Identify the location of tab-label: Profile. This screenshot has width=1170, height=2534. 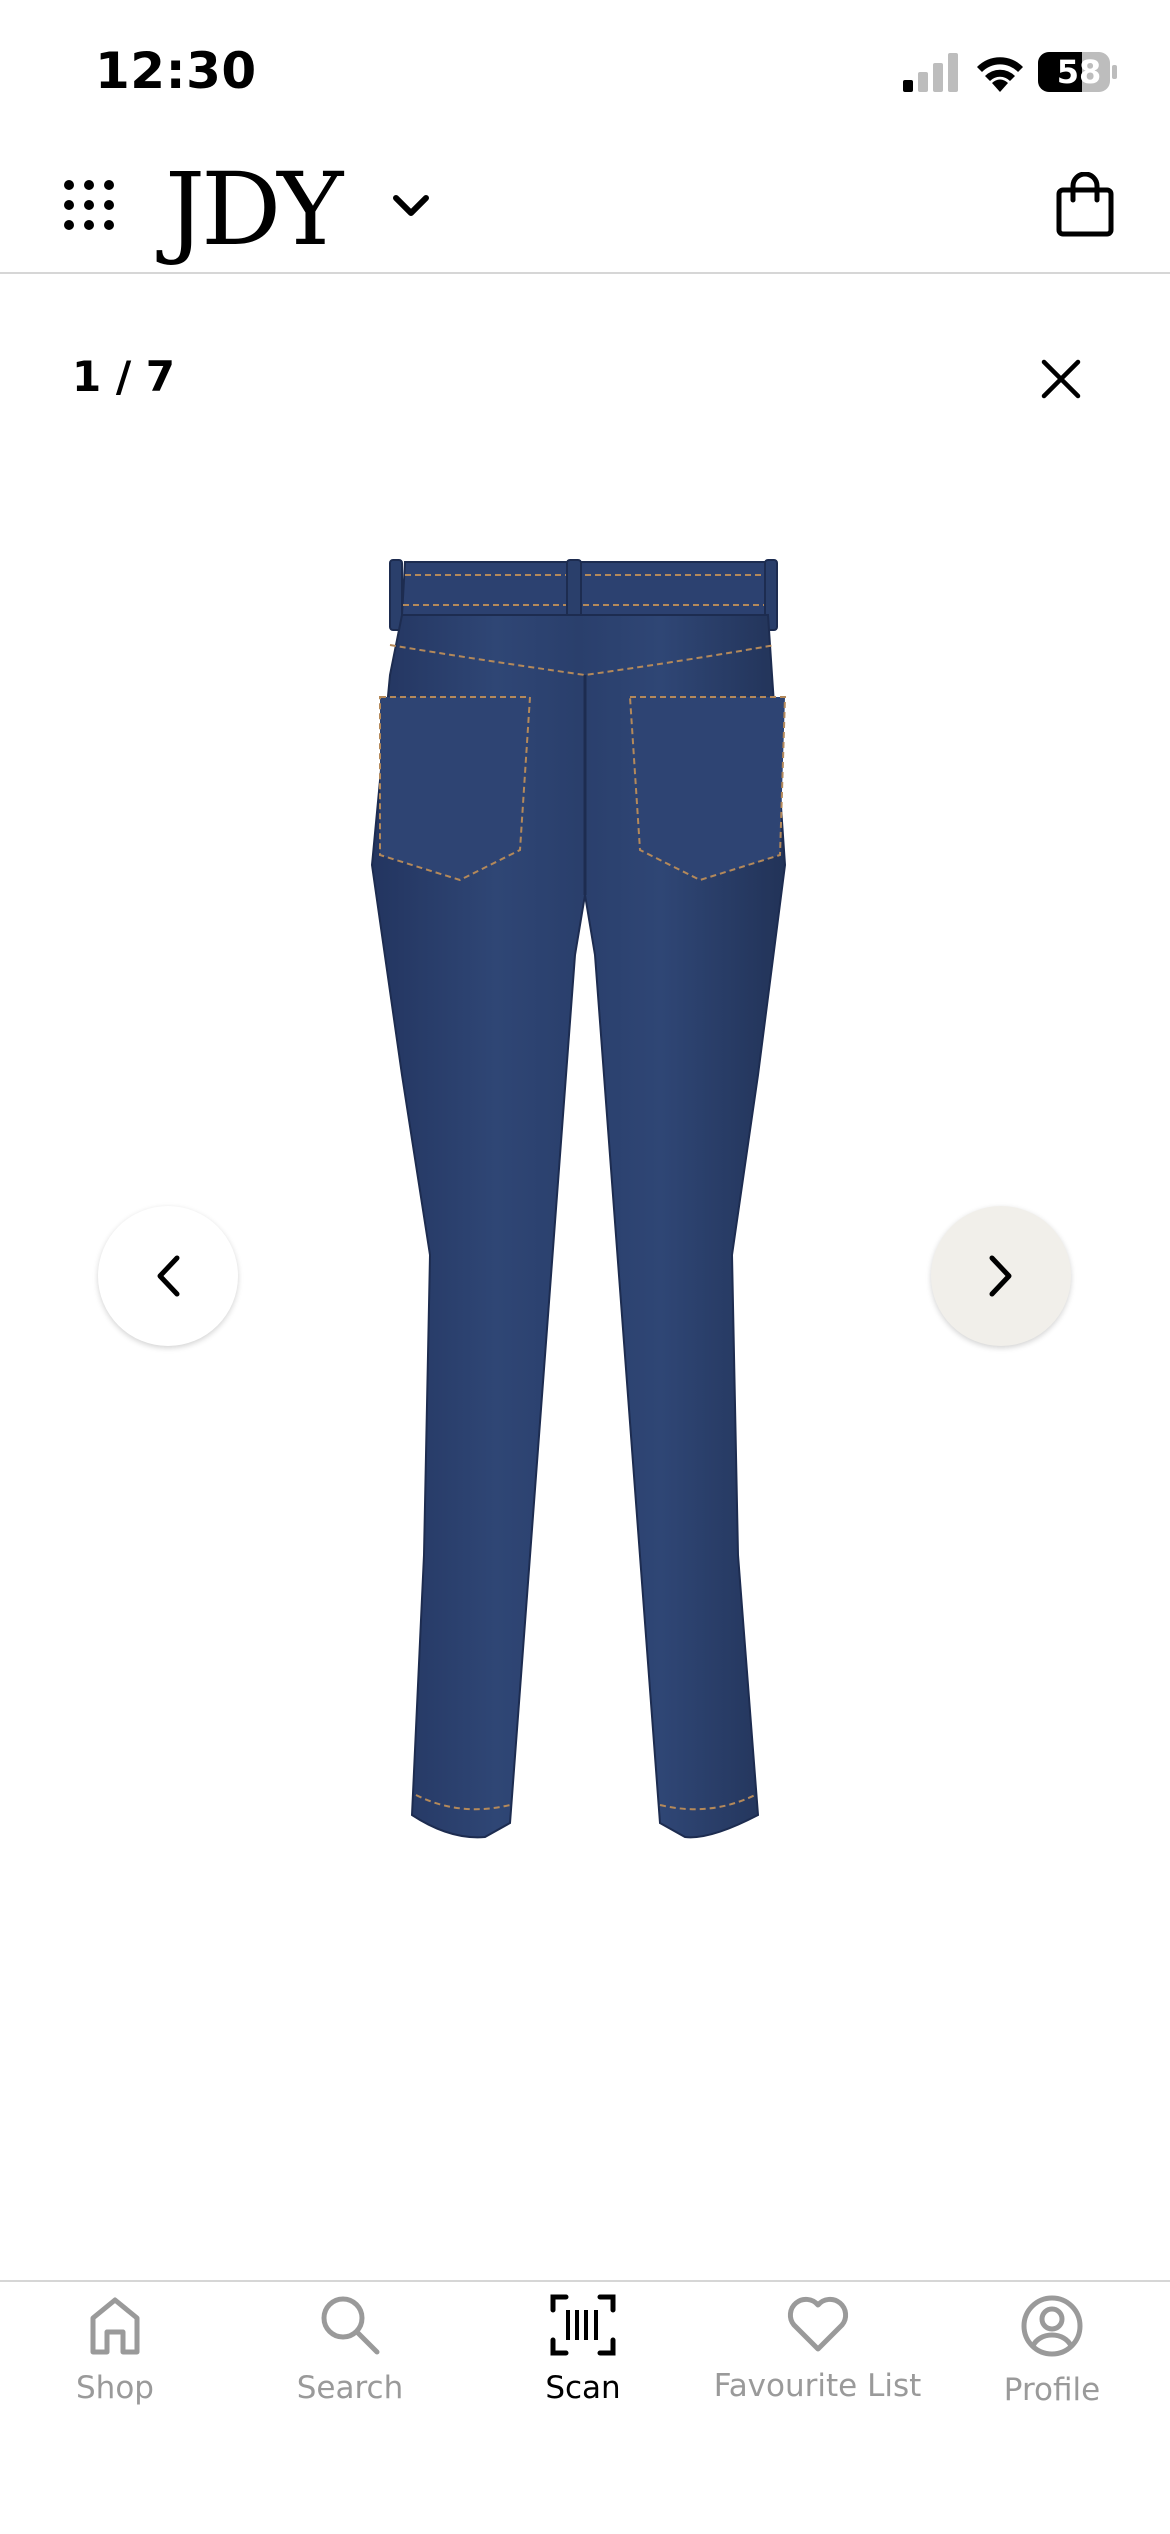
(1052, 2390).